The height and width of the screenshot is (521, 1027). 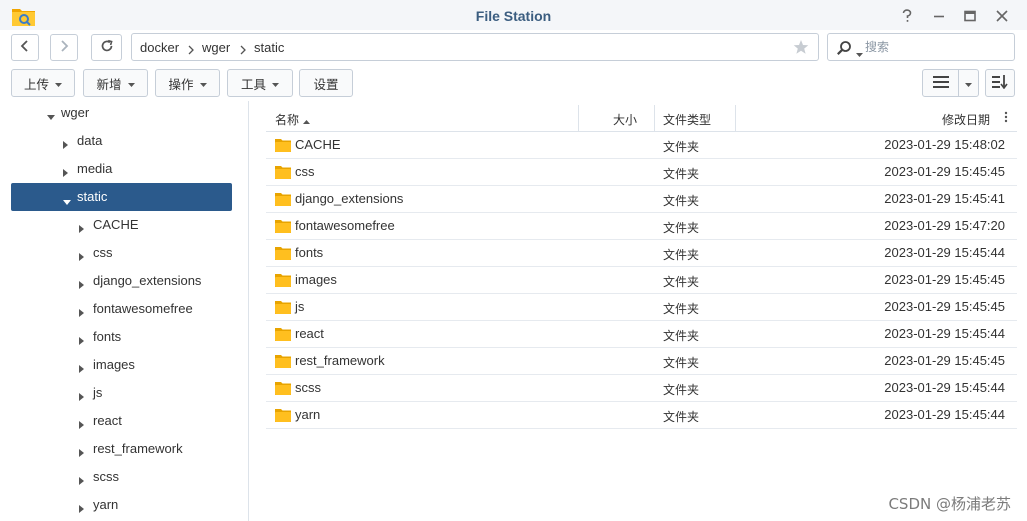 I want to click on tools-label: 工具, so click(x=253, y=84).